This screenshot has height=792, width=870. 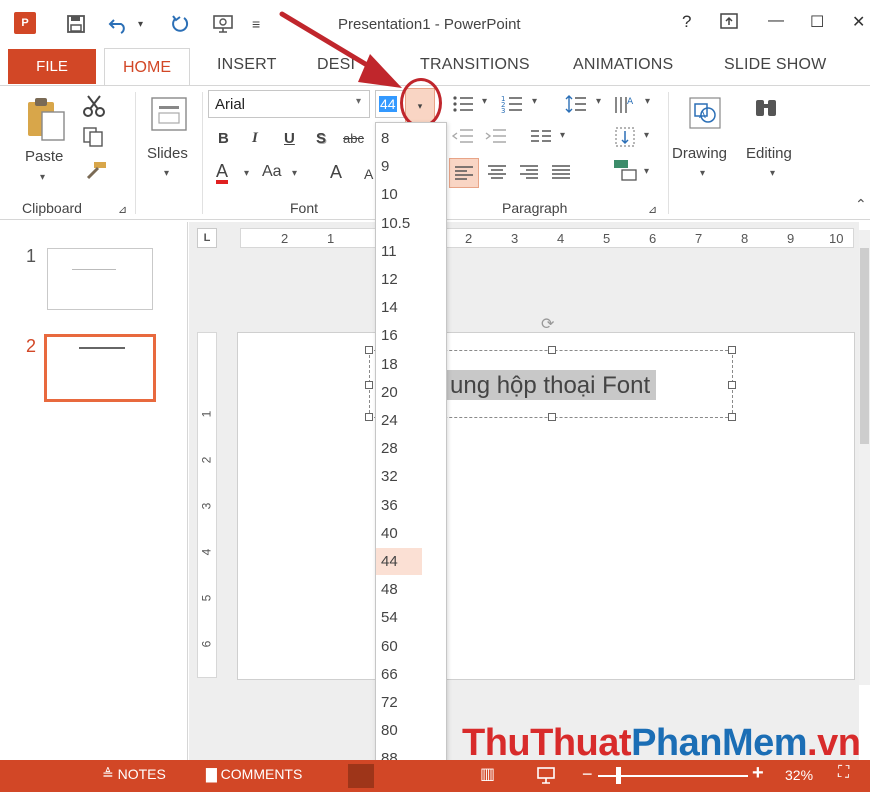 What do you see at coordinates (411, 702) in the screenshot?
I see `font-size-option: 72` at bounding box center [411, 702].